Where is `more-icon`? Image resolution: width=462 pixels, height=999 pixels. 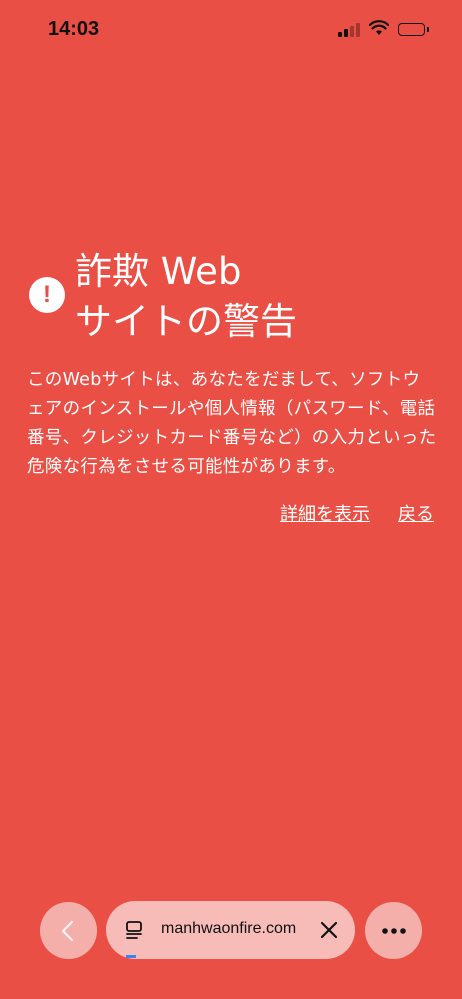 more-icon is located at coordinates (394, 931).